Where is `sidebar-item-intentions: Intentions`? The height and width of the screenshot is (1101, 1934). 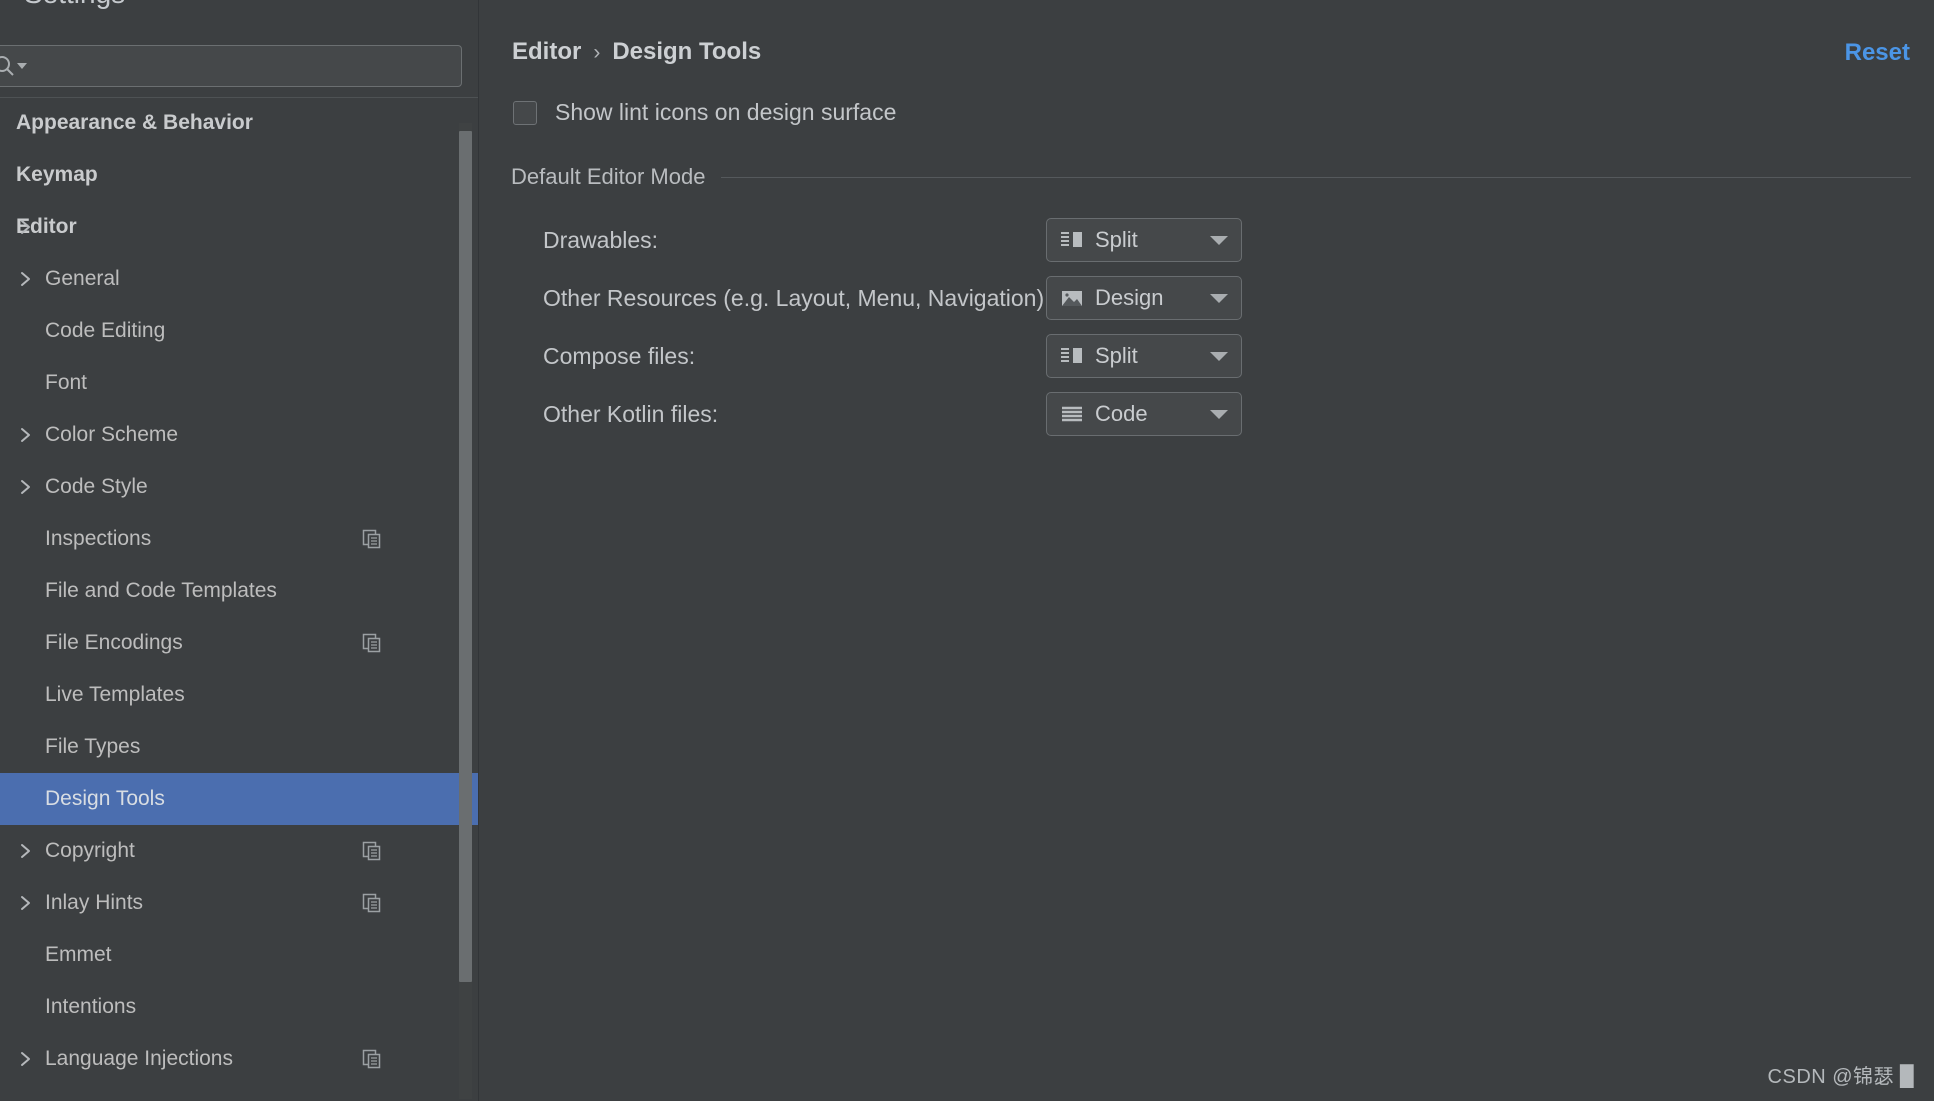
sidebar-item-intentions: Intentions is located at coordinates (239, 1007).